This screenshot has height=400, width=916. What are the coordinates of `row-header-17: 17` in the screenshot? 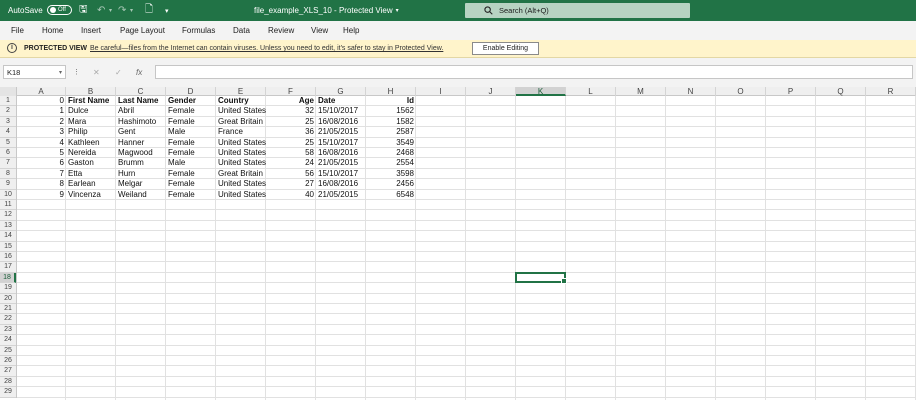 It's located at (8, 267).